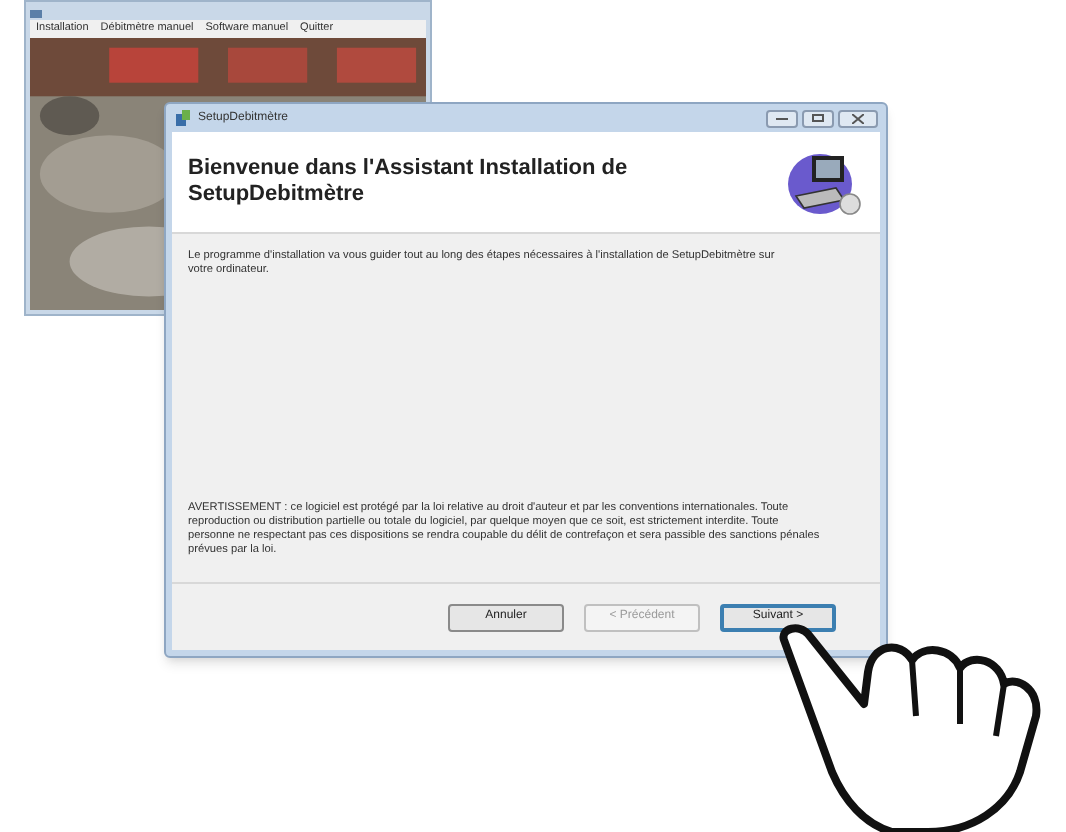 Image resolution: width=1066 pixels, height=832 pixels. Describe the element at coordinates (818, 118) in the screenshot. I see `maximize-button` at that location.